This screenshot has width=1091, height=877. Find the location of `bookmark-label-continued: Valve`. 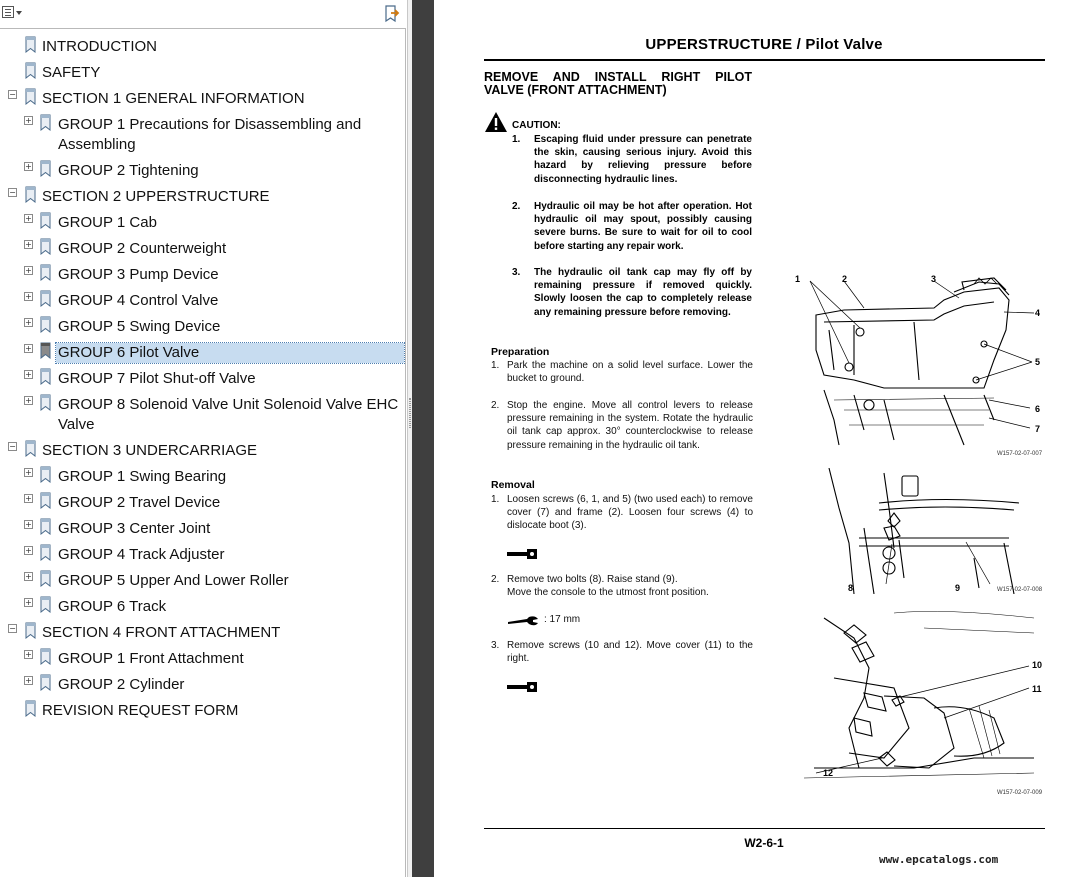

bookmark-label-continued: Valve is located at coordinates (76, 424).